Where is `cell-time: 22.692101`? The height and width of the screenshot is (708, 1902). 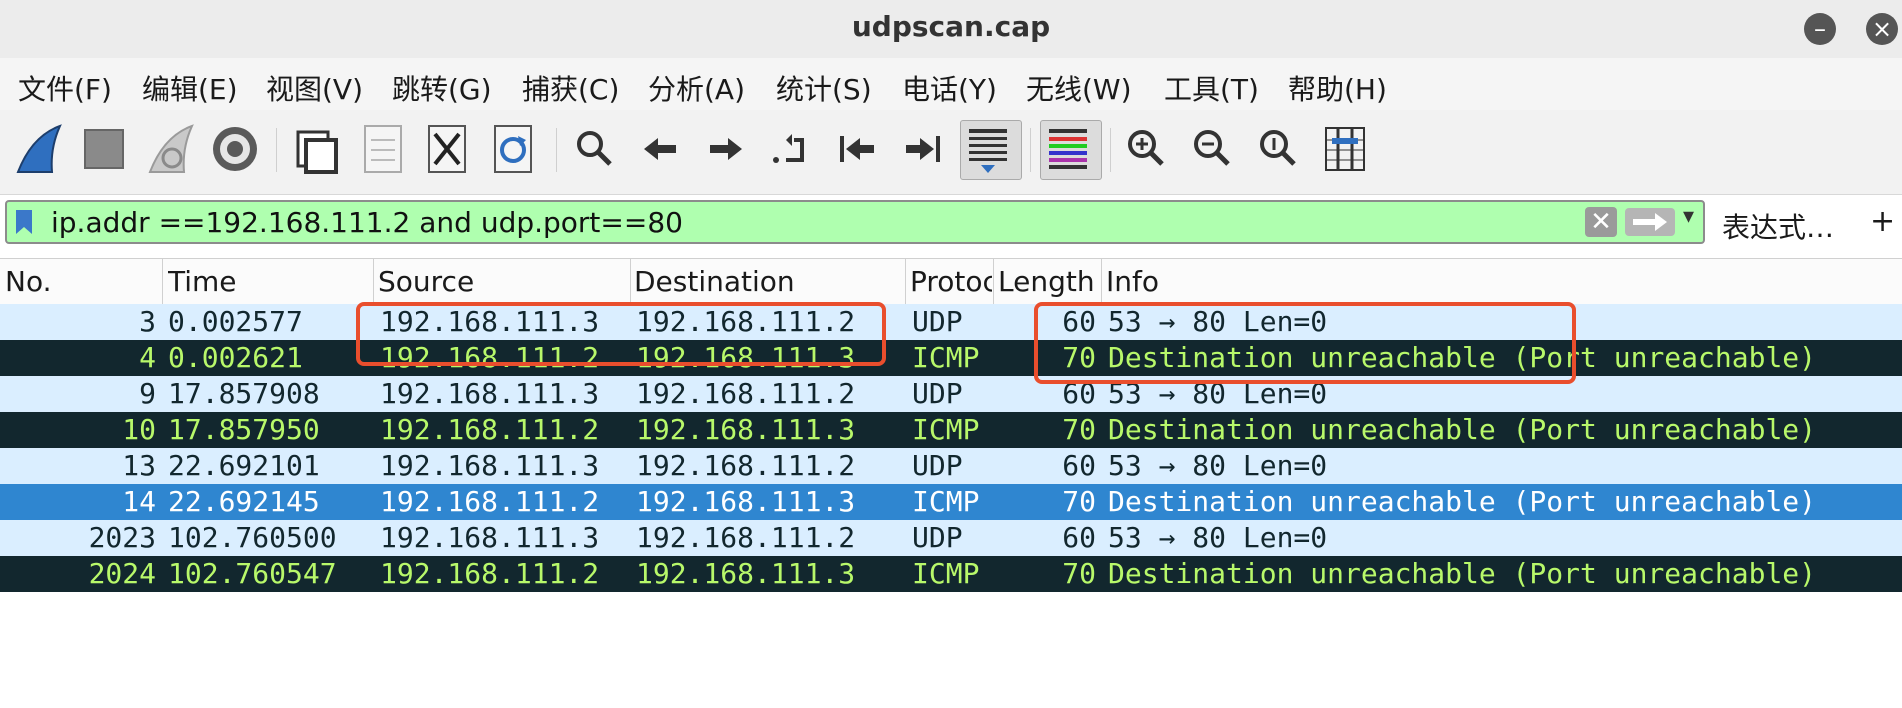 cell-time: 22.692101 is located at coordinates (244, 465).